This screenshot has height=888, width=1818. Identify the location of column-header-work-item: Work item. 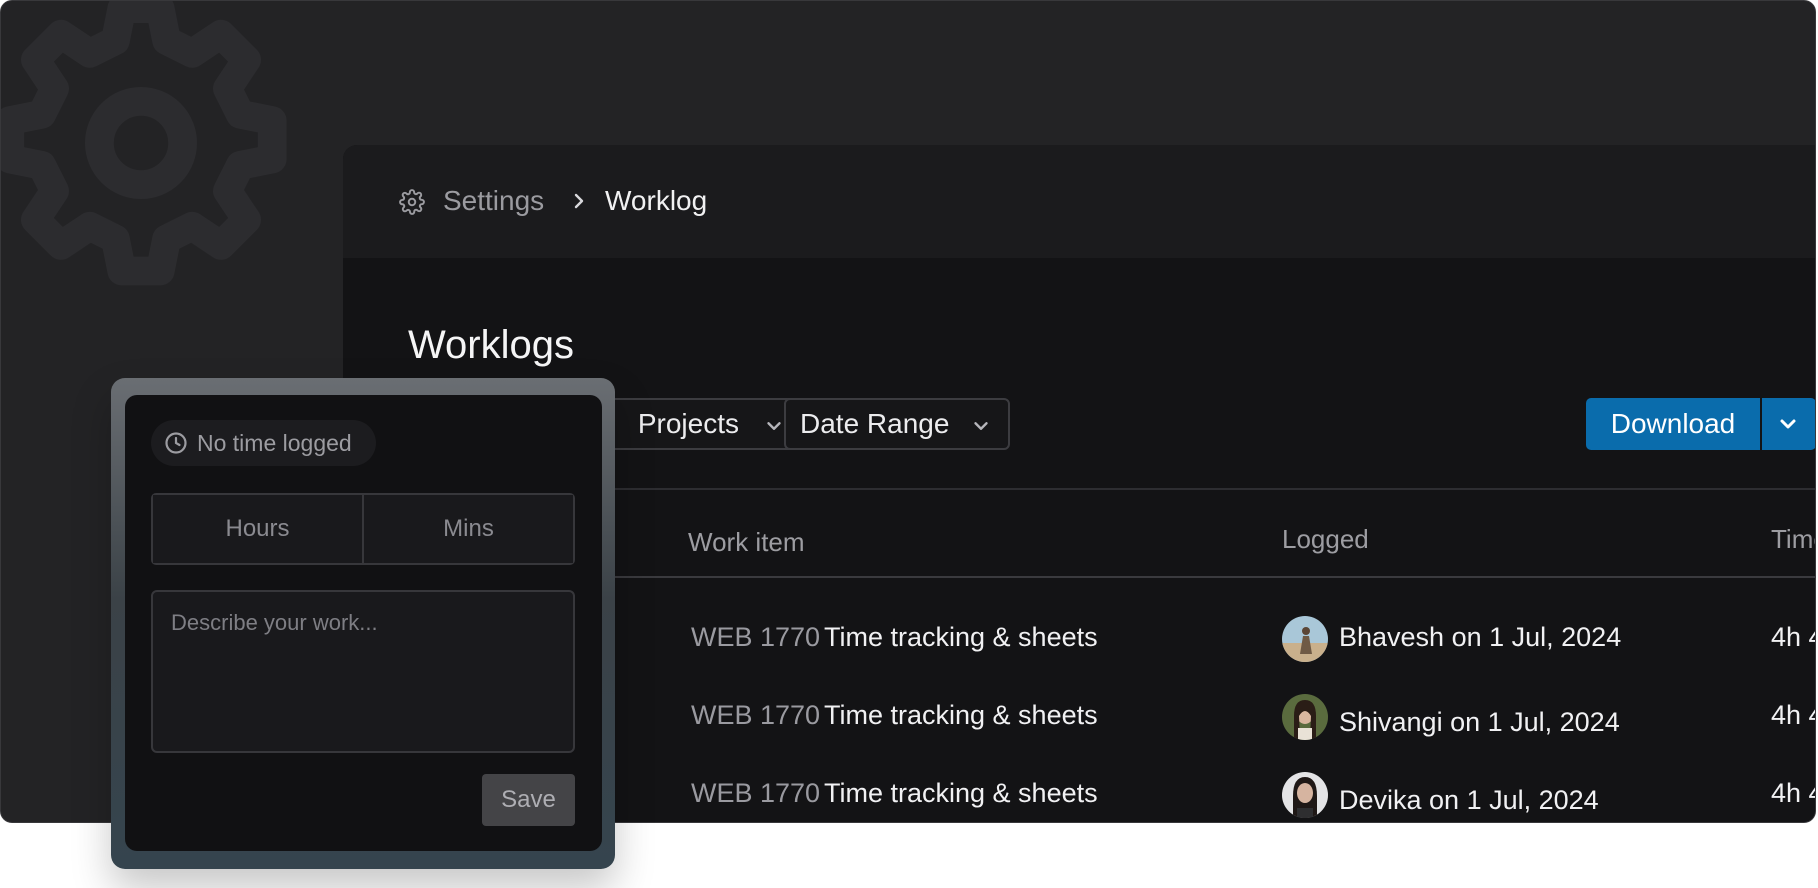
(746, 542).